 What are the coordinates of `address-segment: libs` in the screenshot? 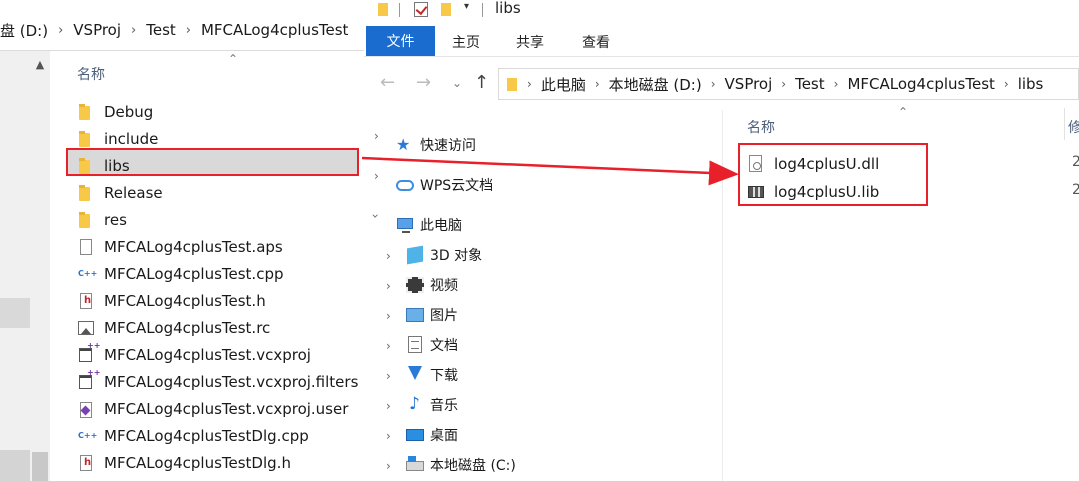 It's located at (1031, 84).